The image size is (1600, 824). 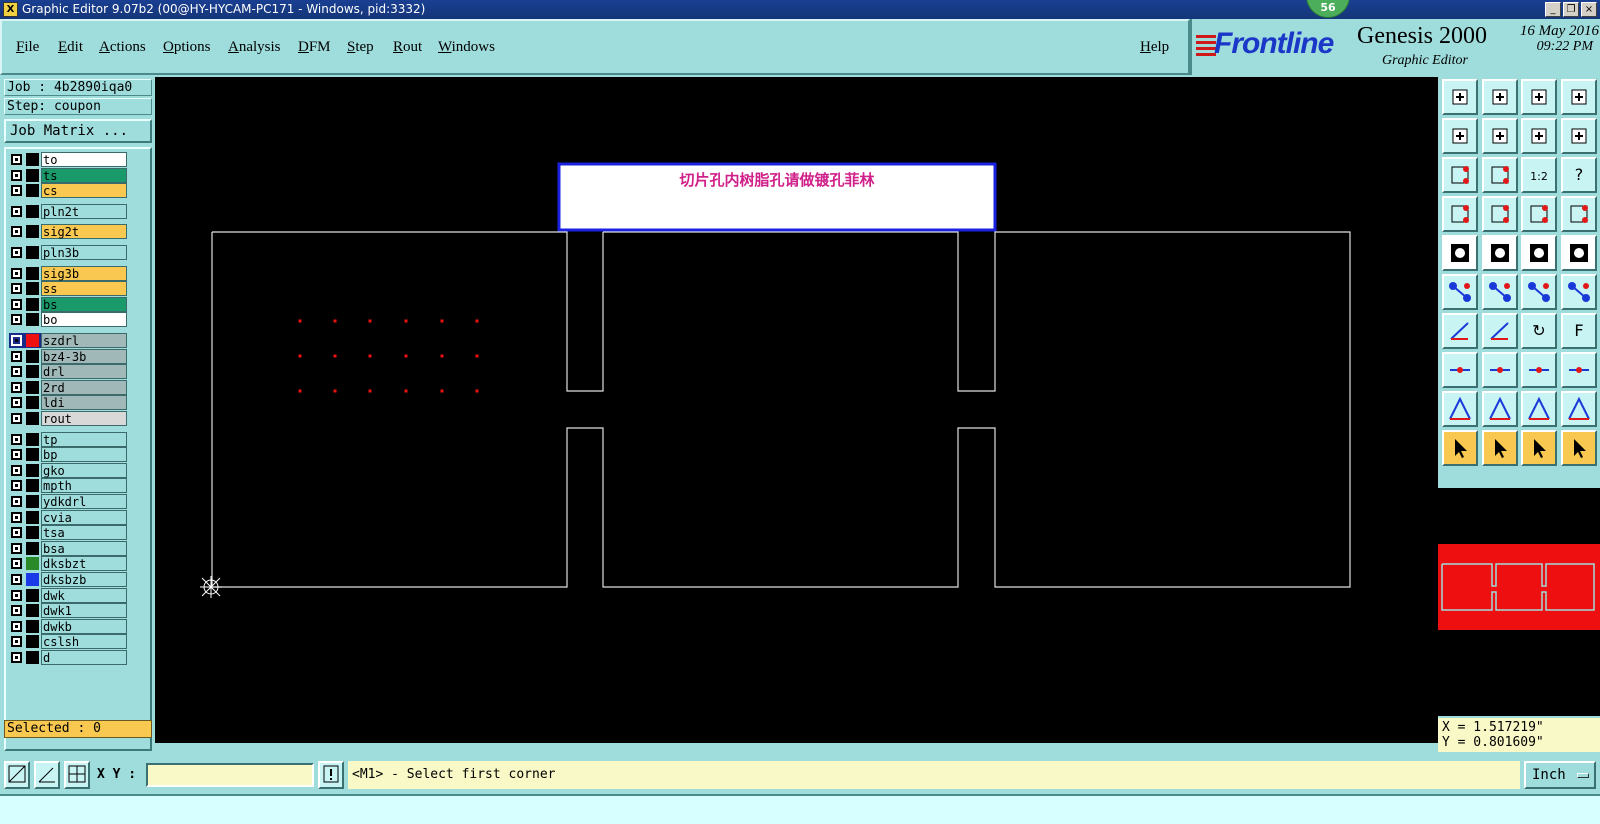 What do you see at coordinates (1499, 409) in the screenshot?
I see `arc2-button` at bounding box center [1499, 409].